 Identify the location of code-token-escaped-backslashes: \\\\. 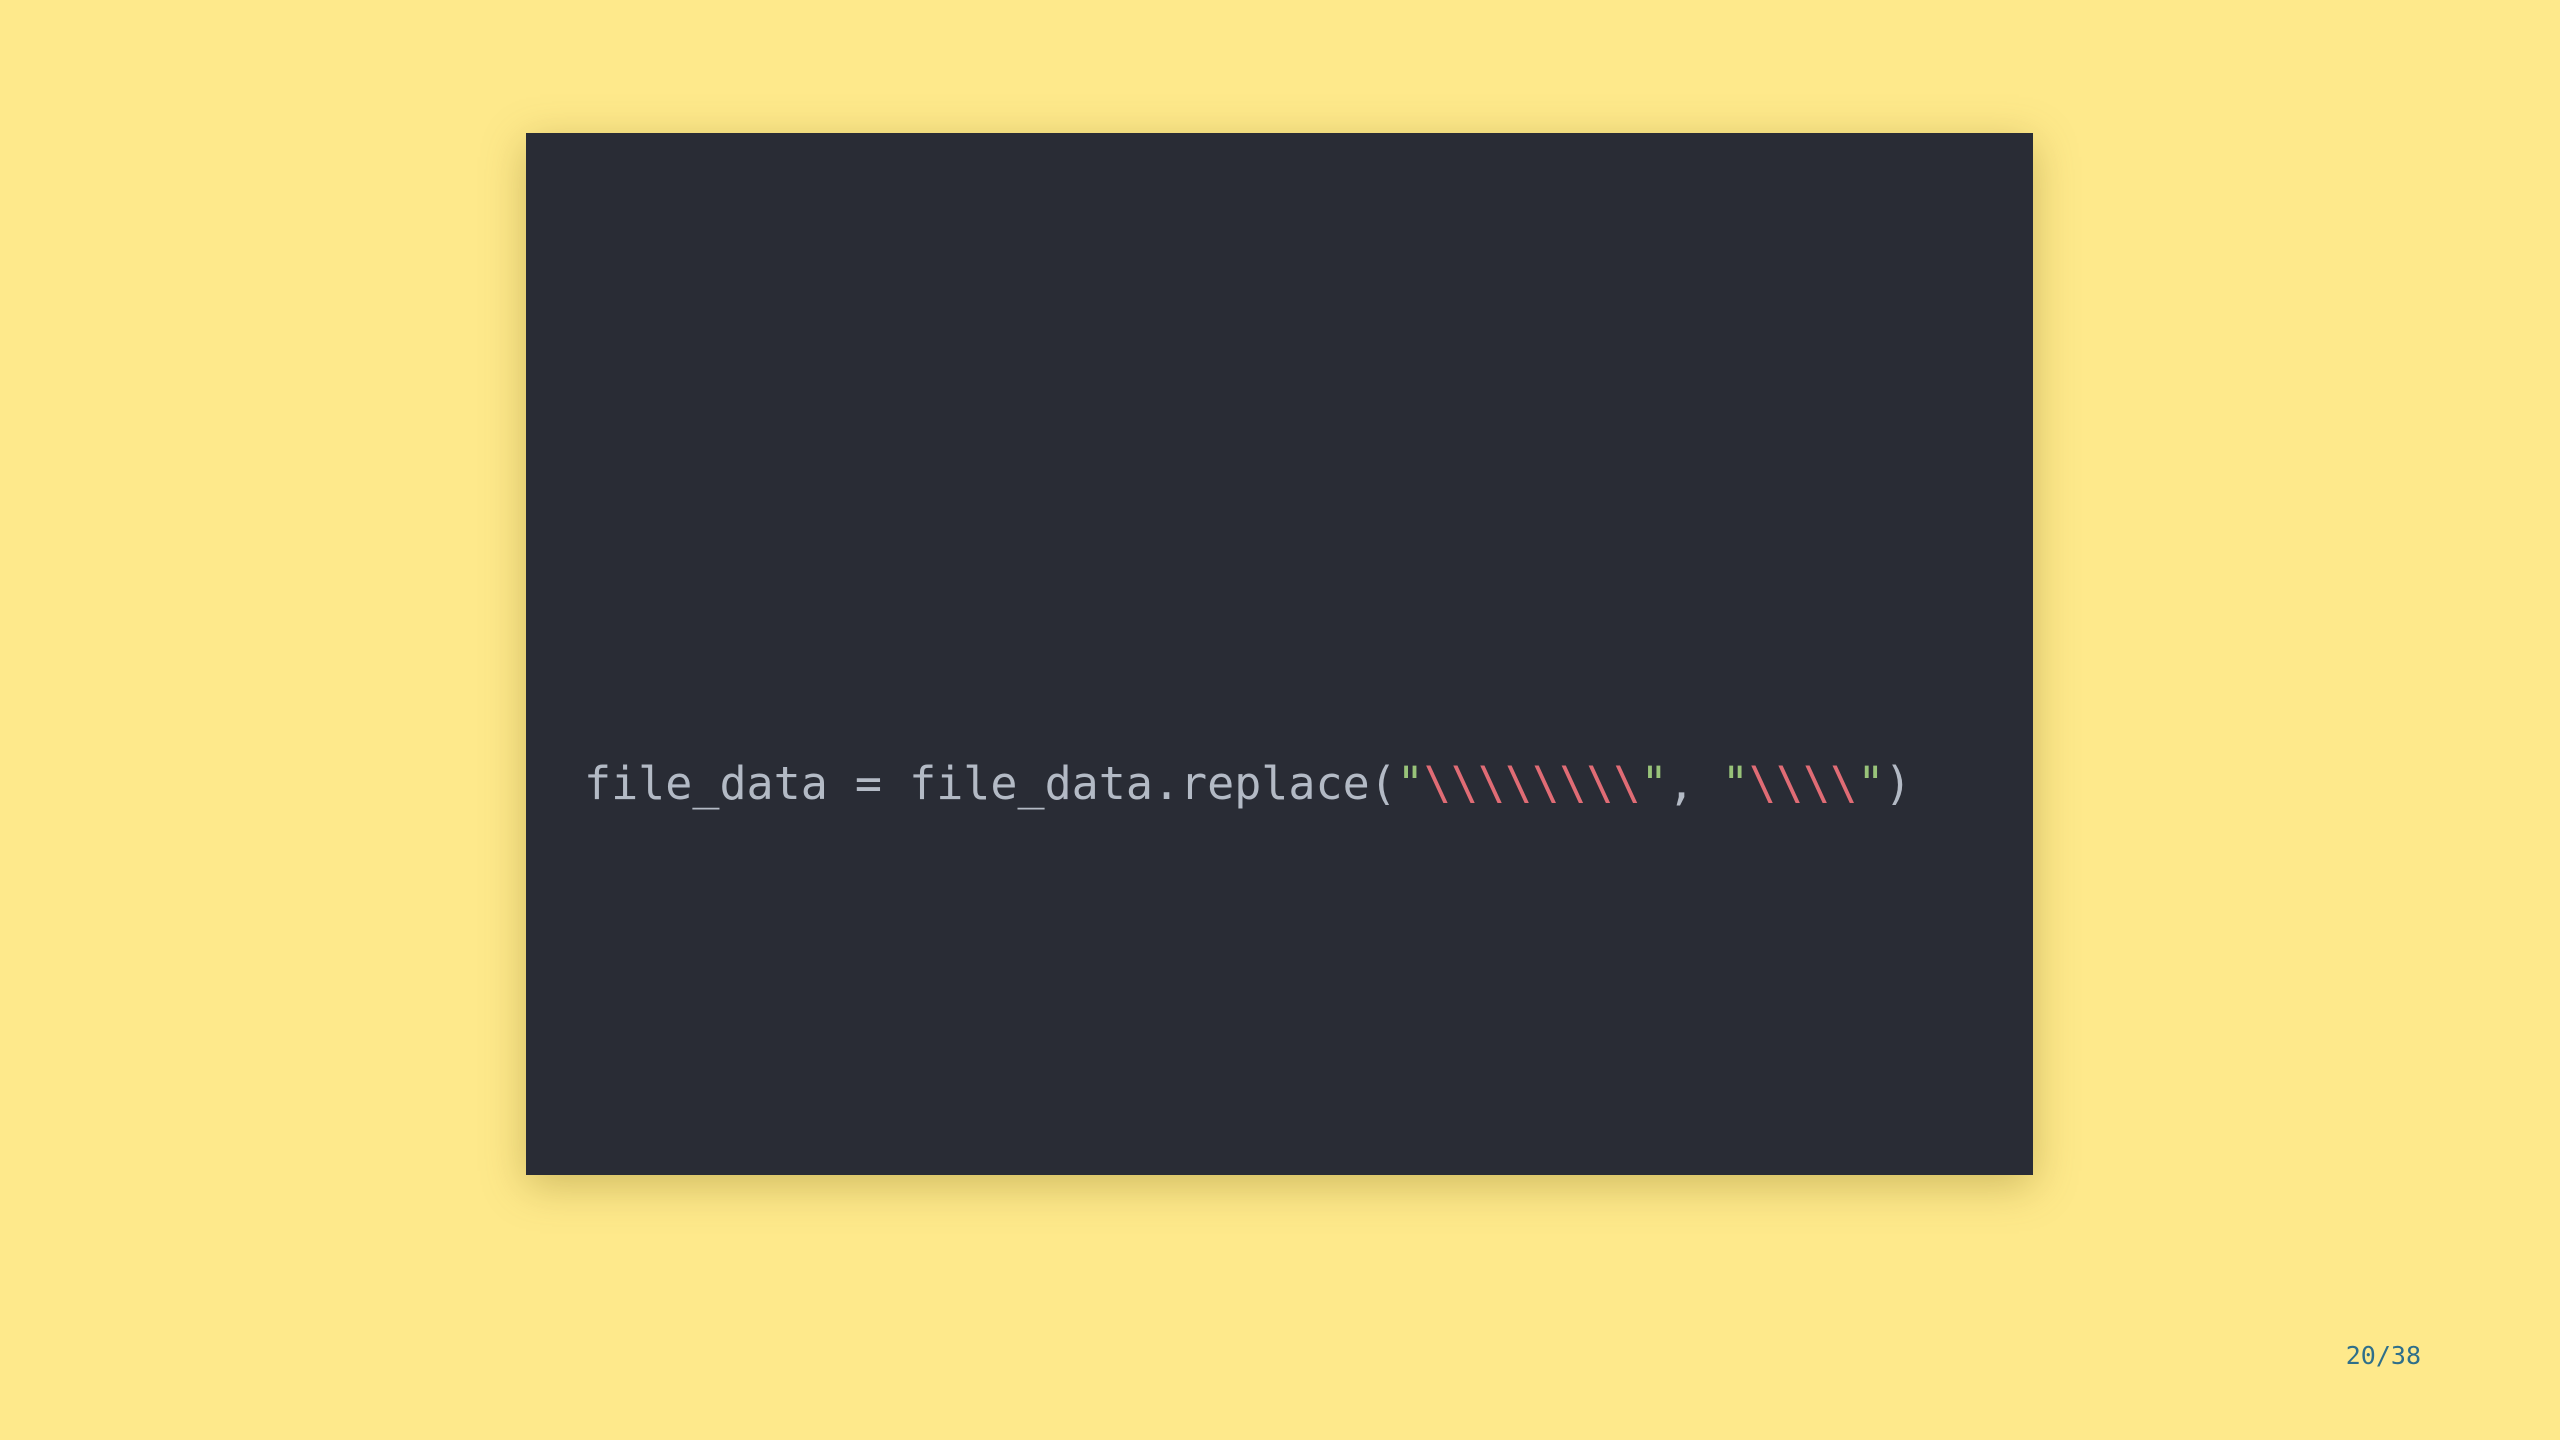
(1803, 783).